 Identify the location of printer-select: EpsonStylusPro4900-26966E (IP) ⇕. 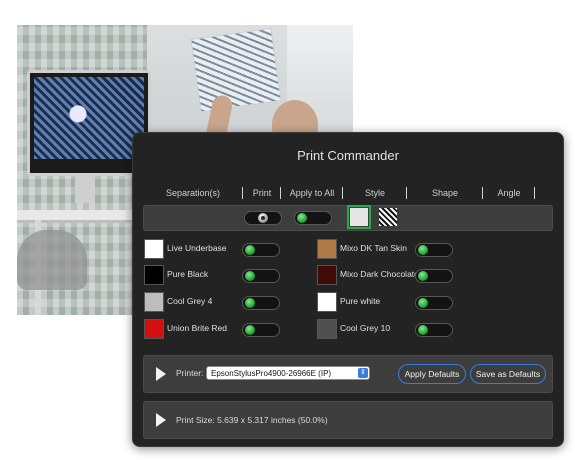
(288, 373).